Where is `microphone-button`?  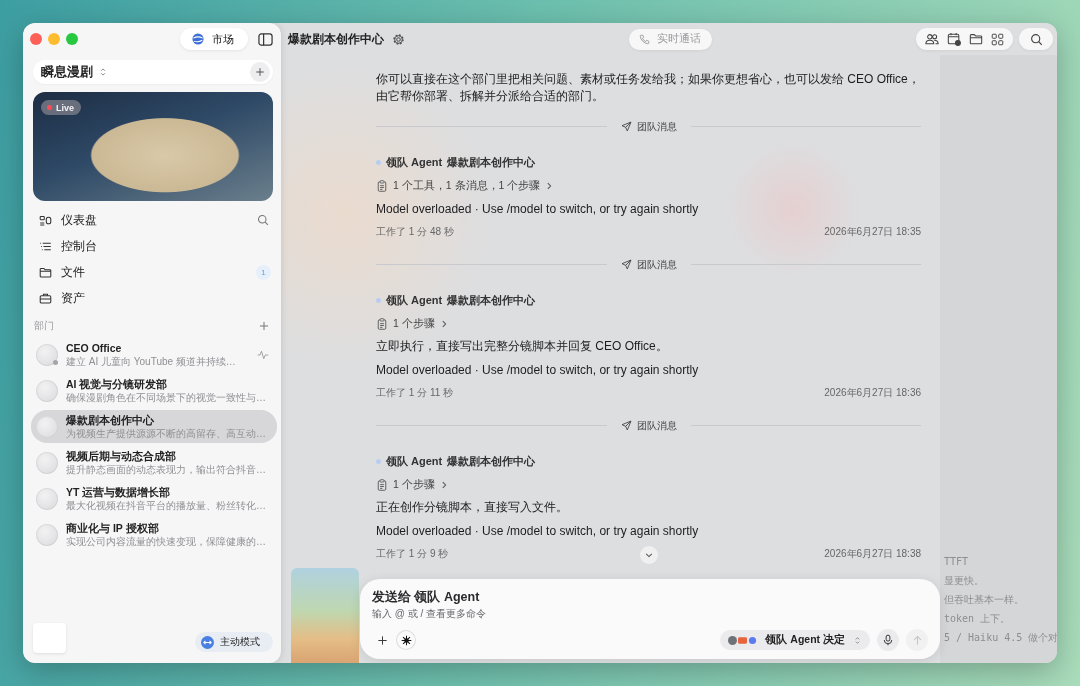
microphone-button is located at coordinates (888, 640).